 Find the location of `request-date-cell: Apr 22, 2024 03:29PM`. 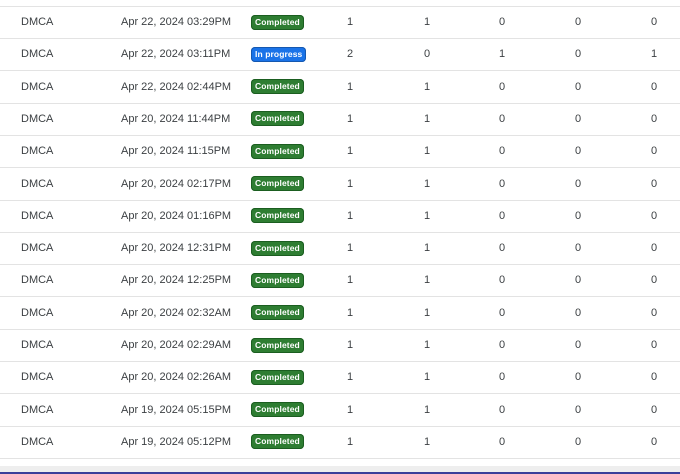

request-date-cell: Apr 22, 2024 03:29PM is located at coordinates (176, 22).